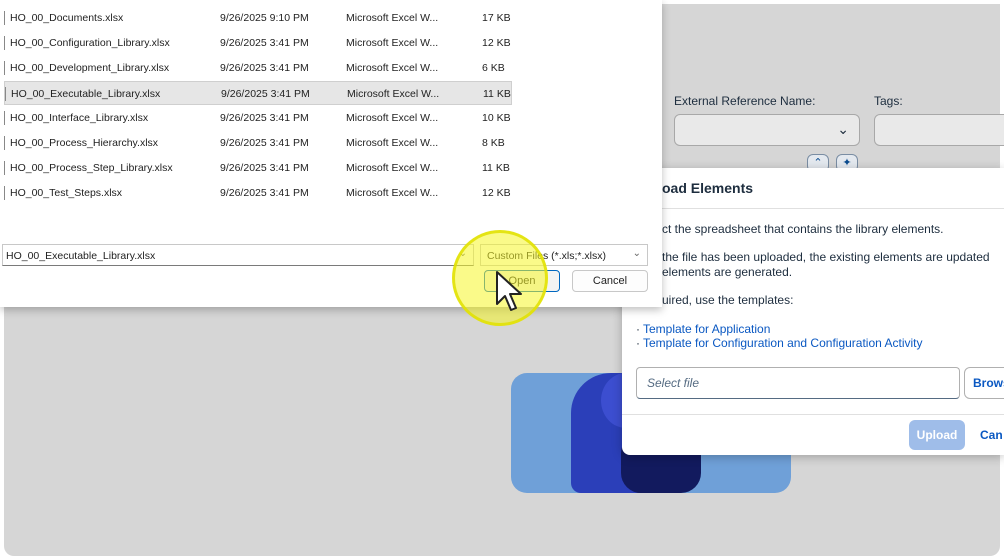  Describe the element at coordinates (745, 101) in the screenshot. I see `external-reference-label: External Reference Name:` at that location.